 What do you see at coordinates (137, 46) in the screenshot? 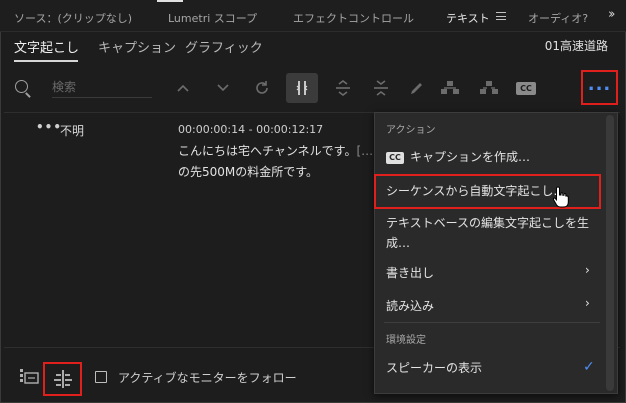
I see `tab-captions: キャプション` at bounding box center [137, 46].